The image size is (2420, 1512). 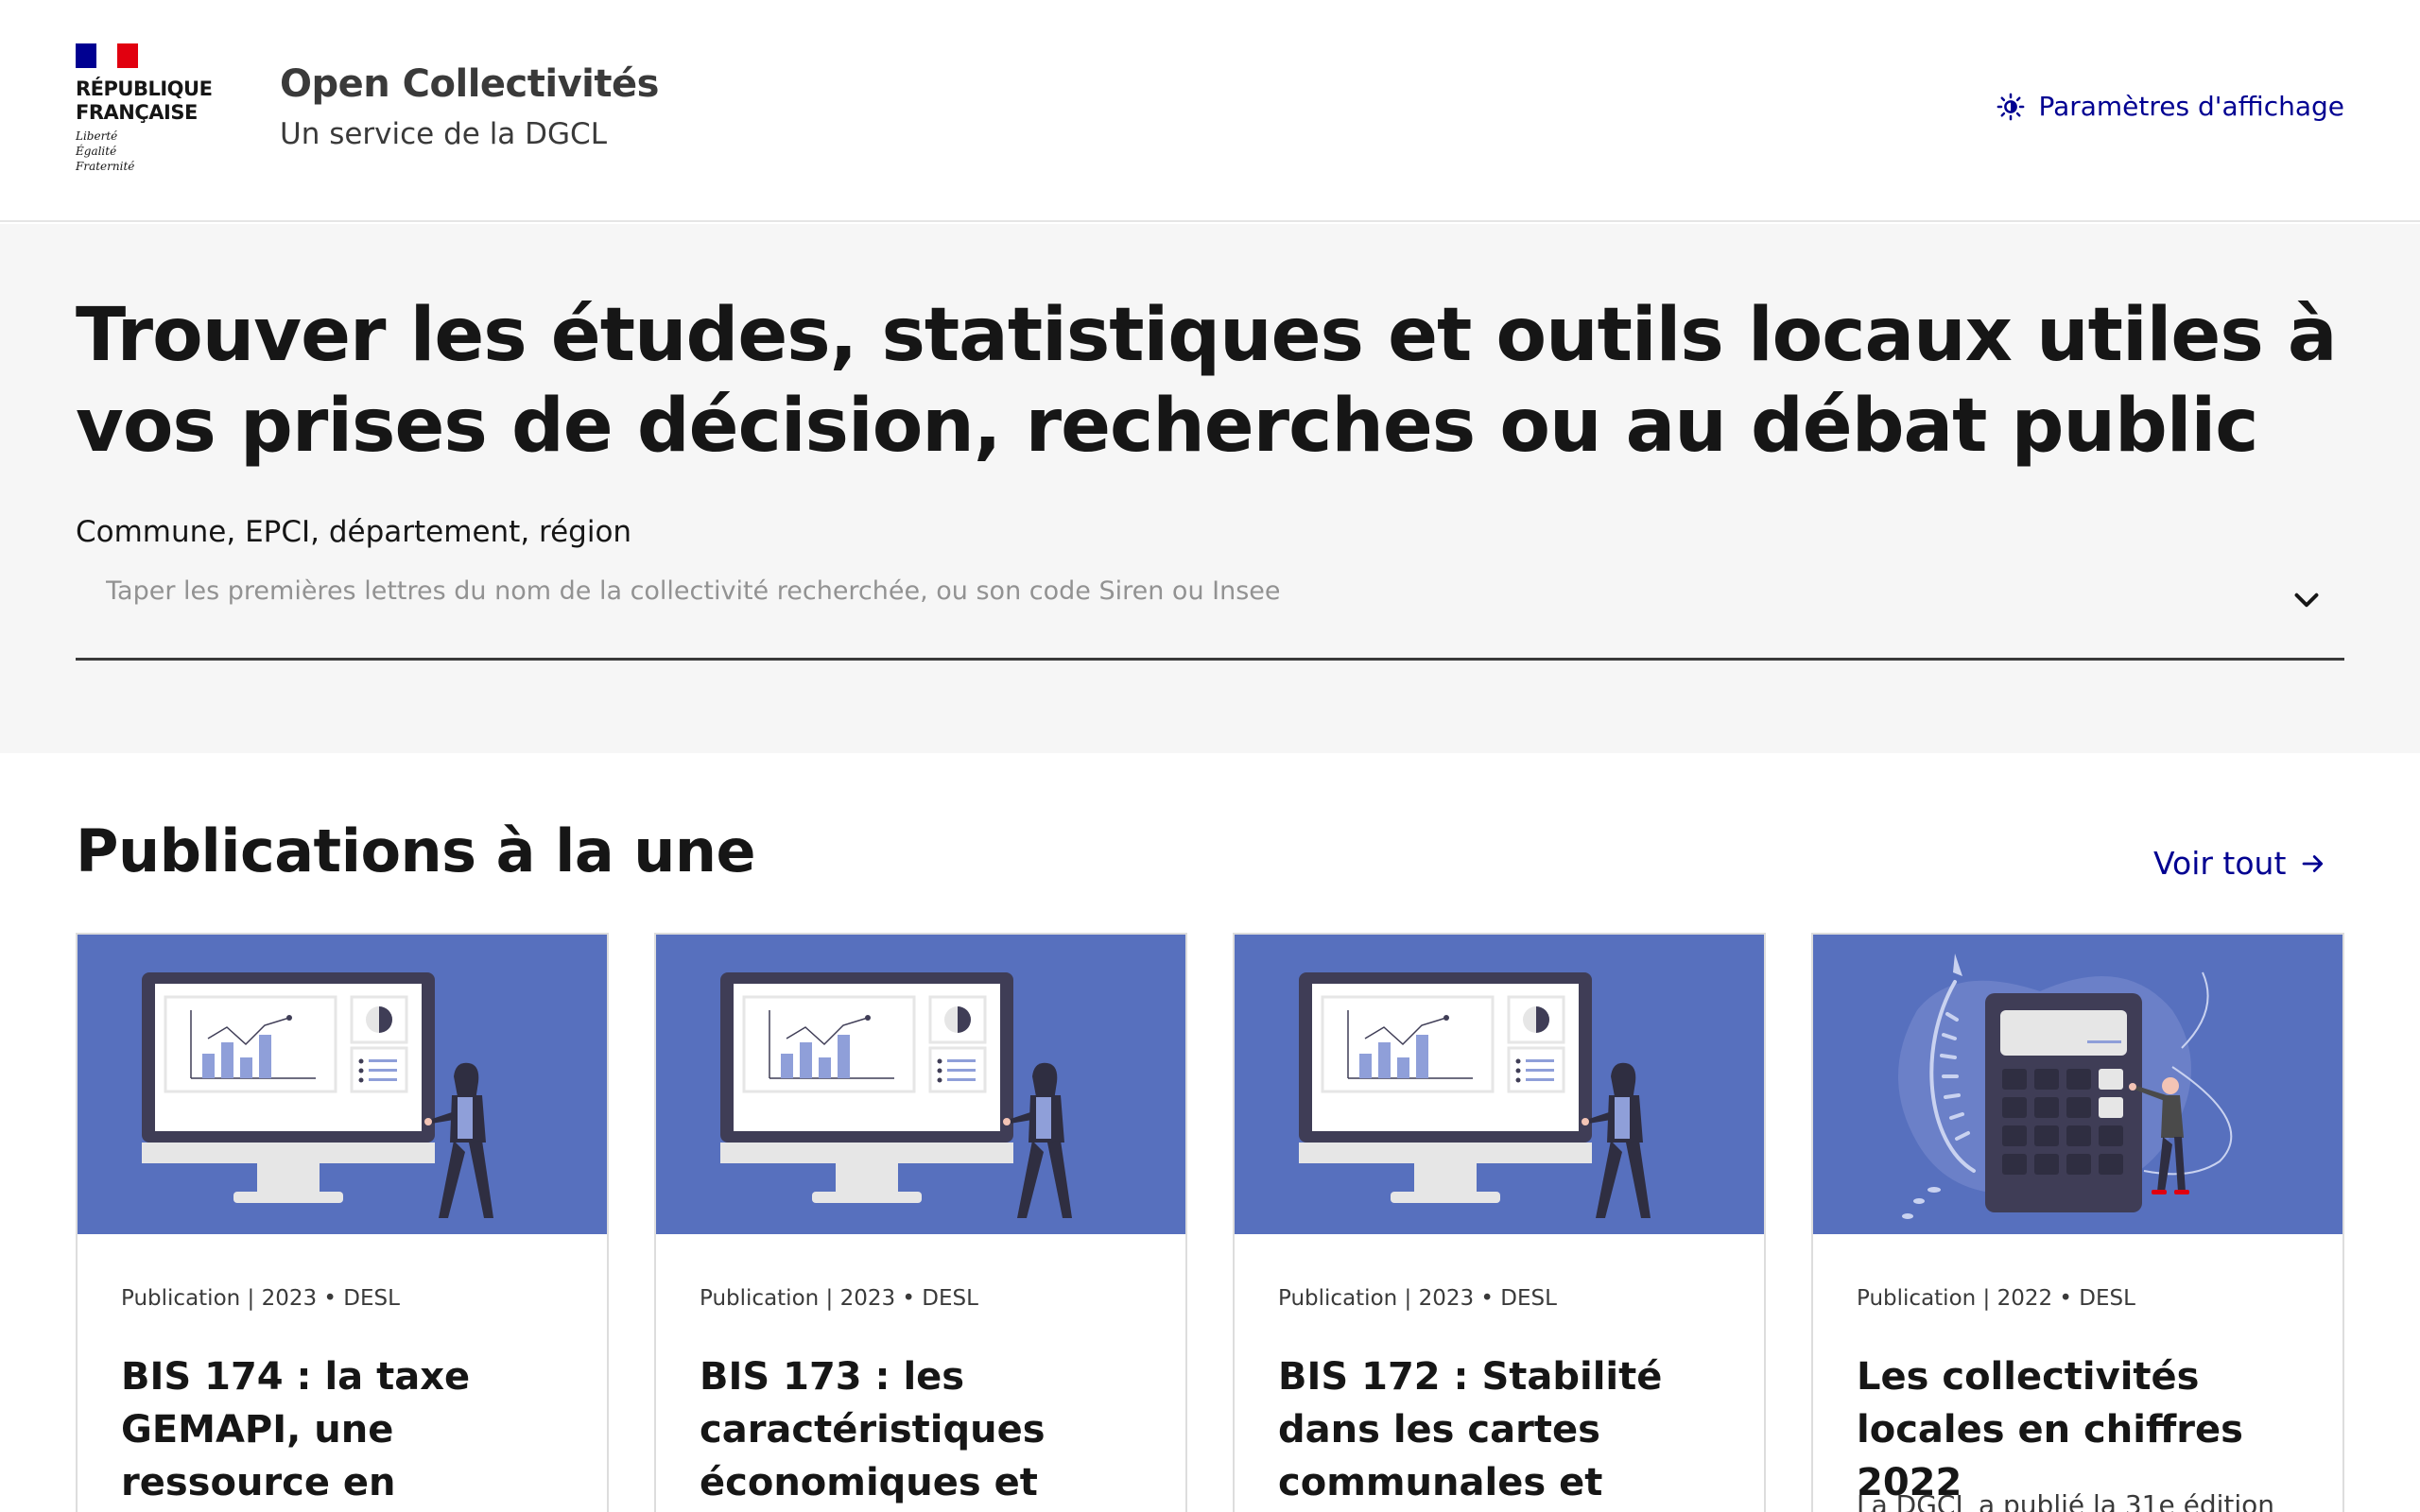 What do you see at coordinates (443, 134) in the screenshot?
I see `site-tagline: Un service de la DGCL` at bounding box center [443, 134].